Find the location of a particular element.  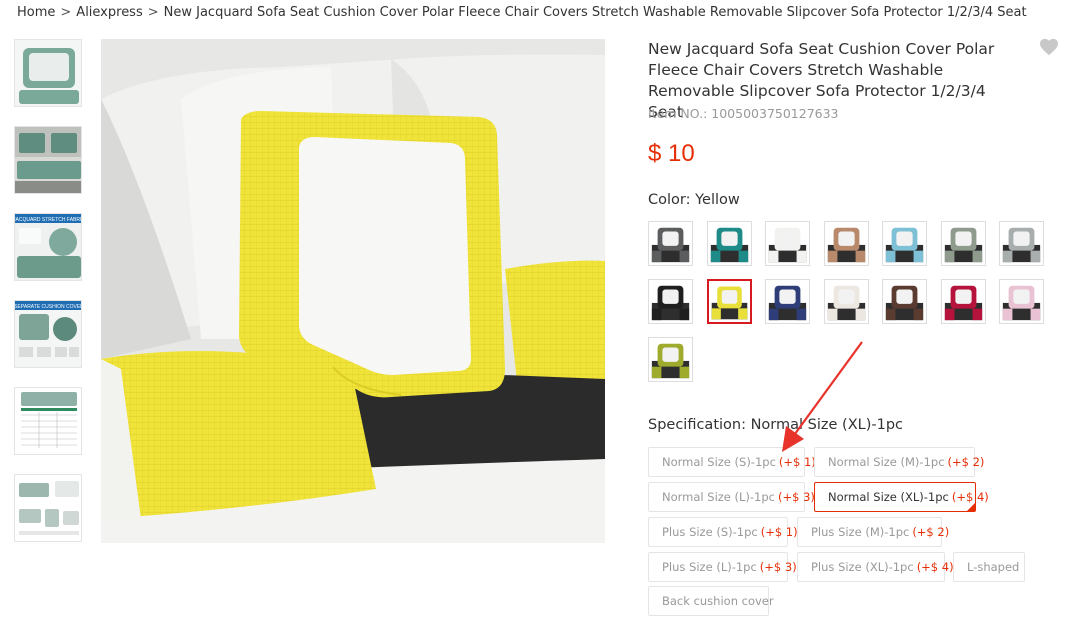

thumbnail-3: JACQUARD STRETCH FABRIC is located at coordinates (48, 247).